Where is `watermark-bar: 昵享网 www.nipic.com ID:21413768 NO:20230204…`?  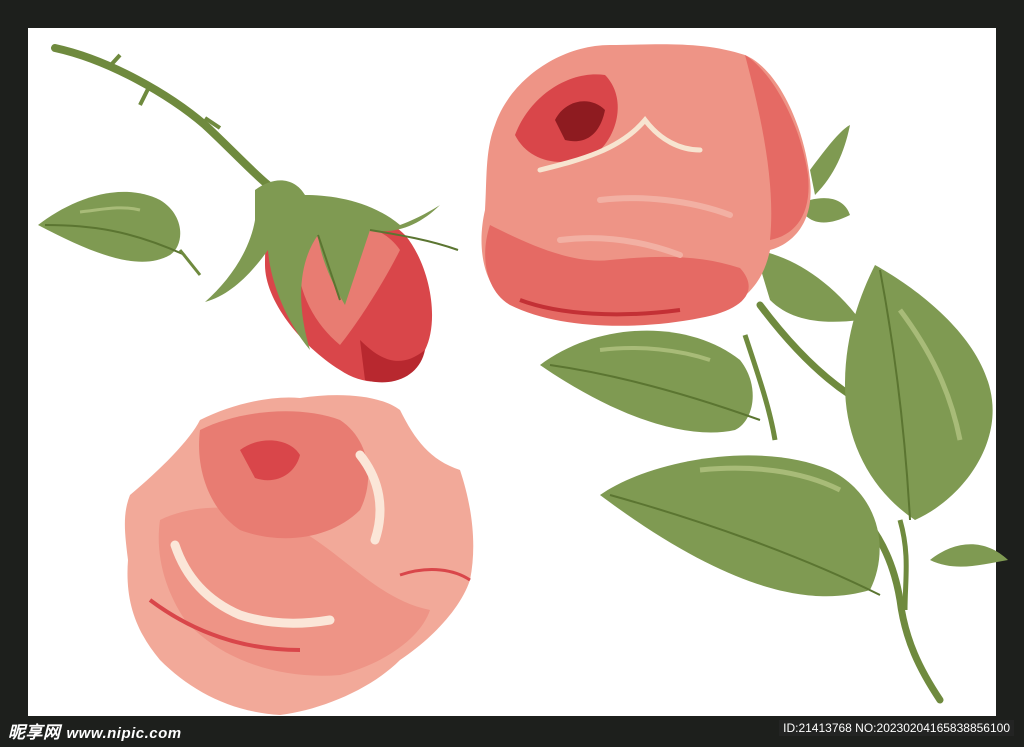 watermark-bar: 昵享网 www.nipic.com ID:21413768 NO:20230204… is located at coordinates (512, 731).